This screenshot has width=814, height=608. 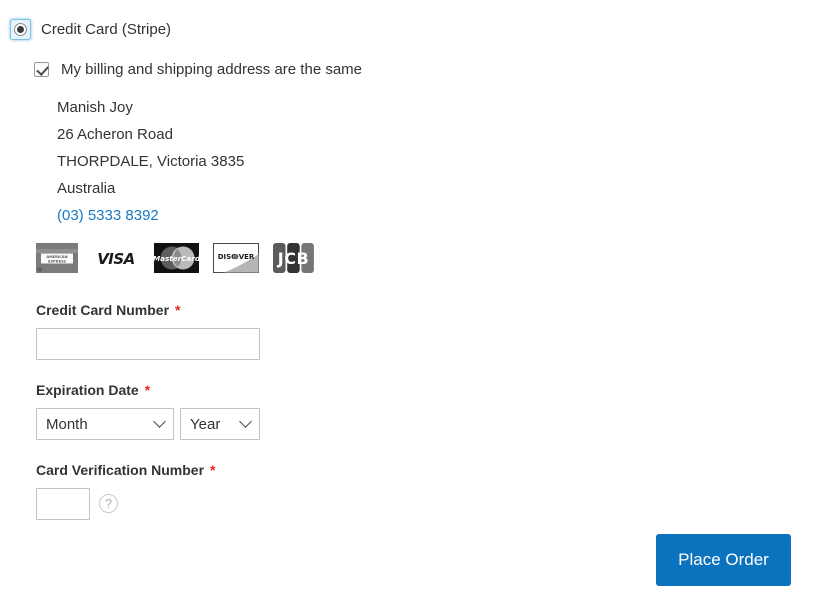 I want to click on svg-text: AMERICAN, so click(x=56, y=257).